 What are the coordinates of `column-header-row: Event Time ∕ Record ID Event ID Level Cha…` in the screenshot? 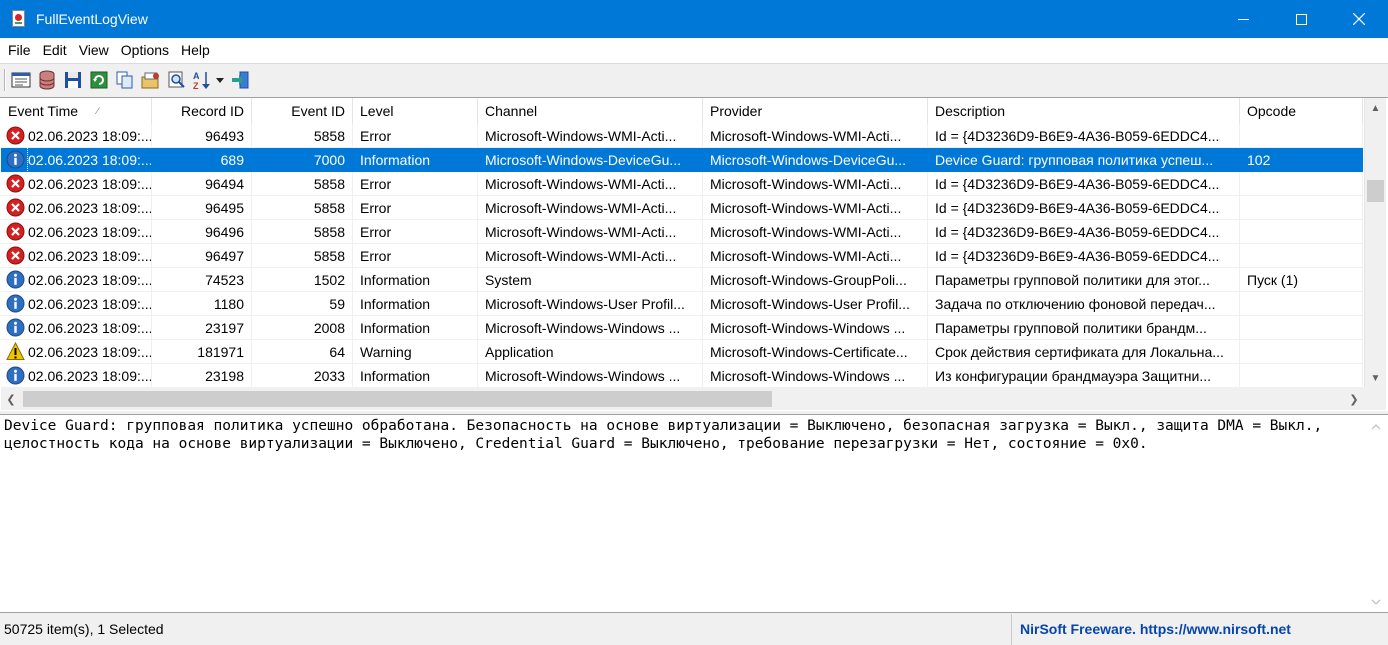 It's located at (682, 111).